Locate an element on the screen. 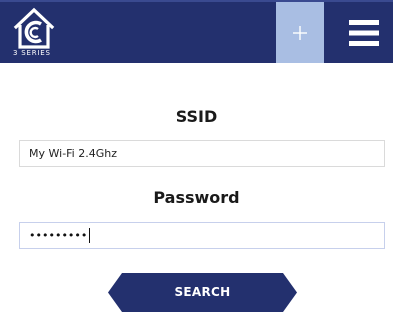 Image resolution: width=393 pixels, height=312 pixels. brand-logo: 3 SERIES is located at coordinates (44, 34).